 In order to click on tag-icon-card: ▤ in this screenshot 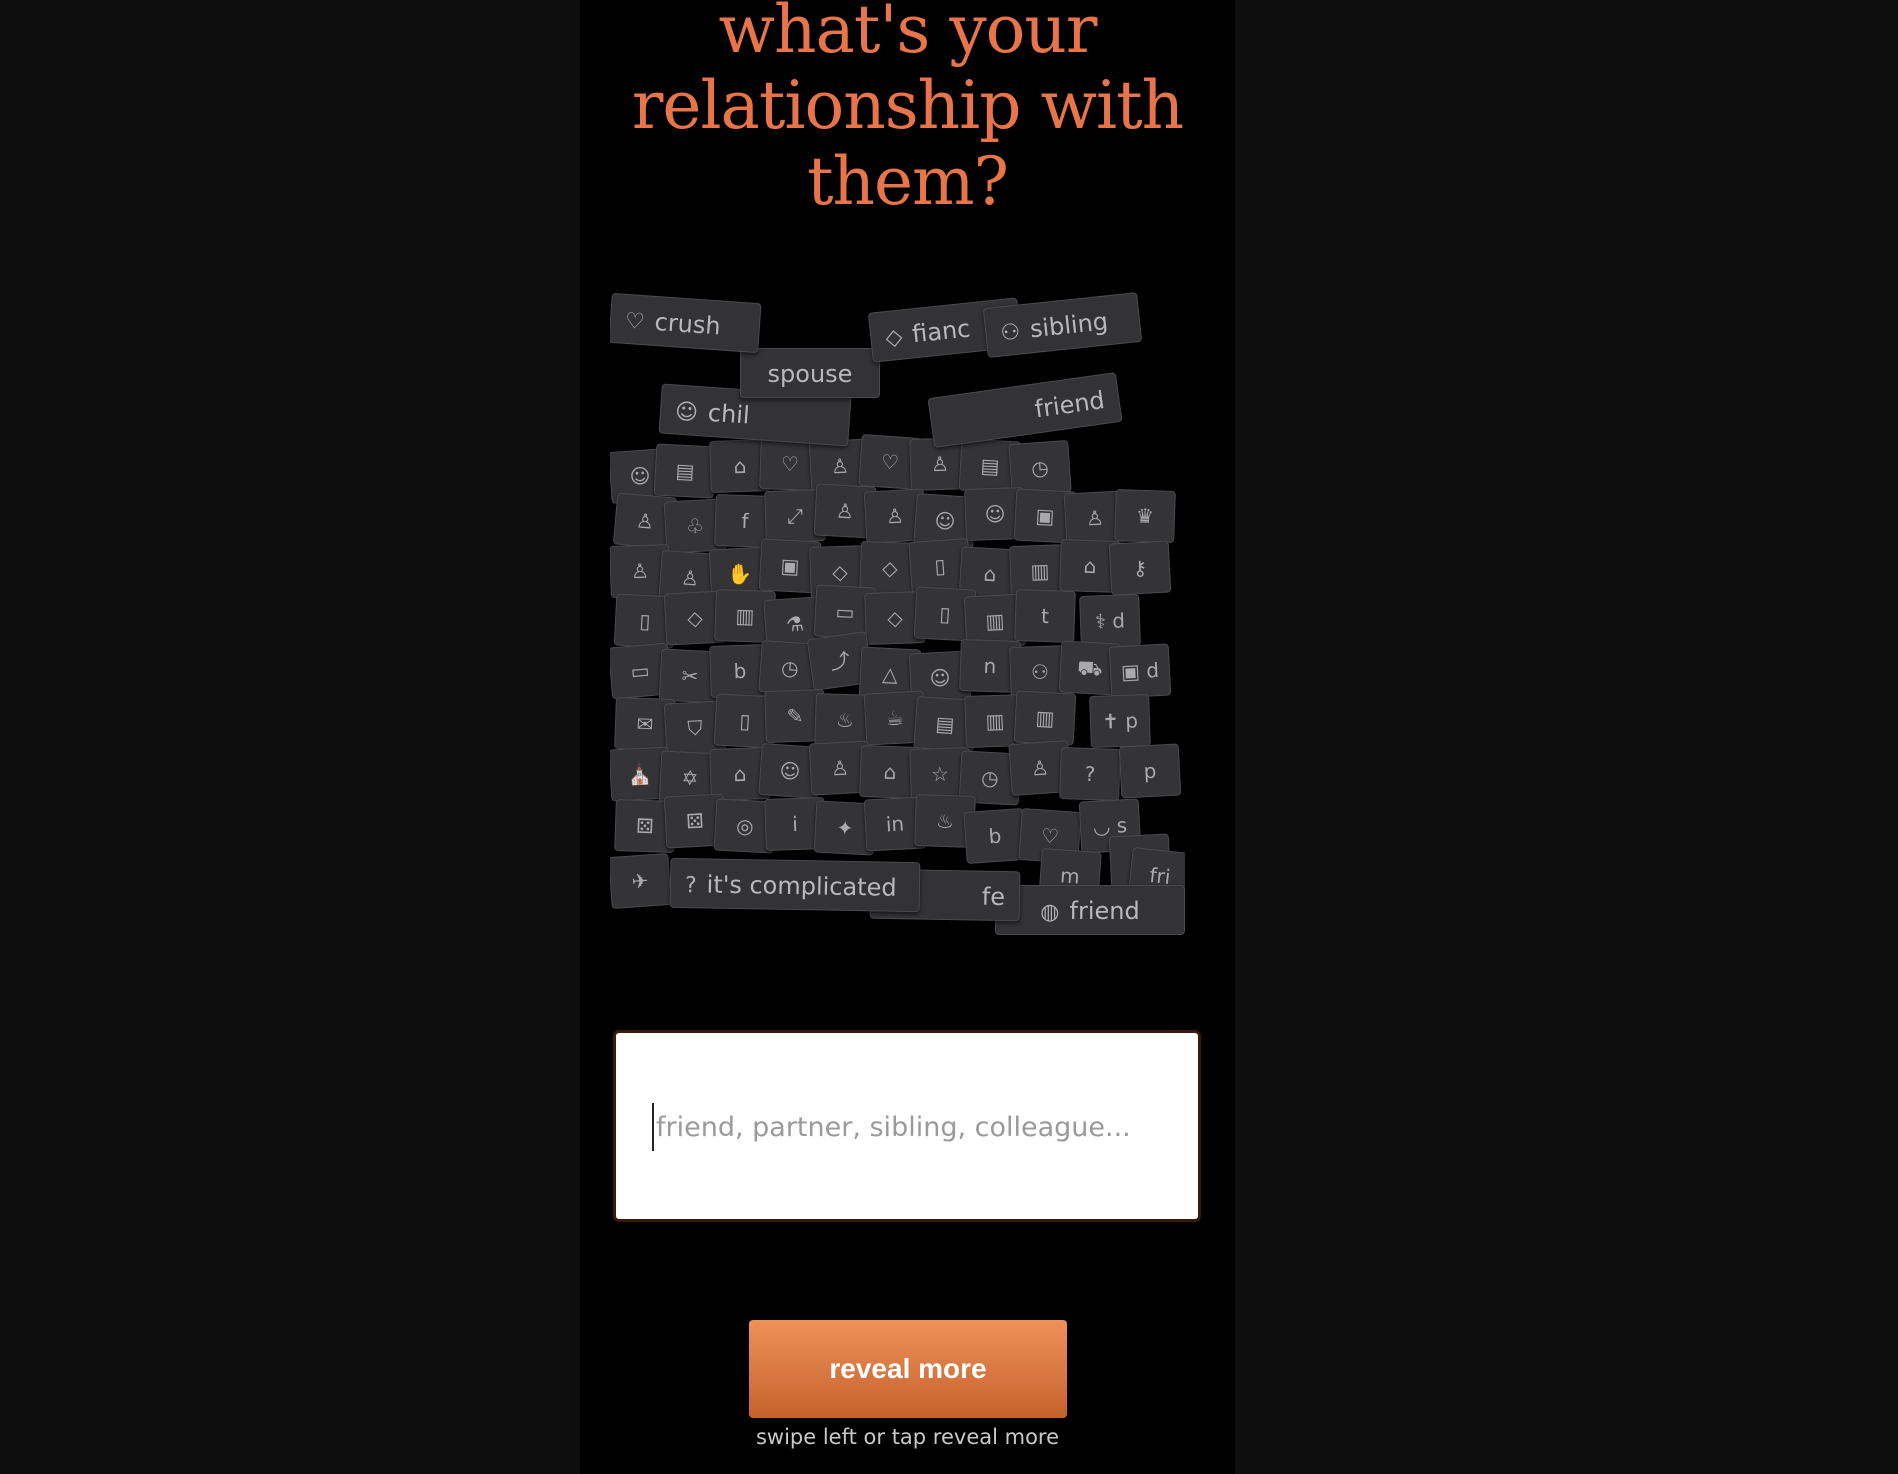, I will do `click(685, 471)`.